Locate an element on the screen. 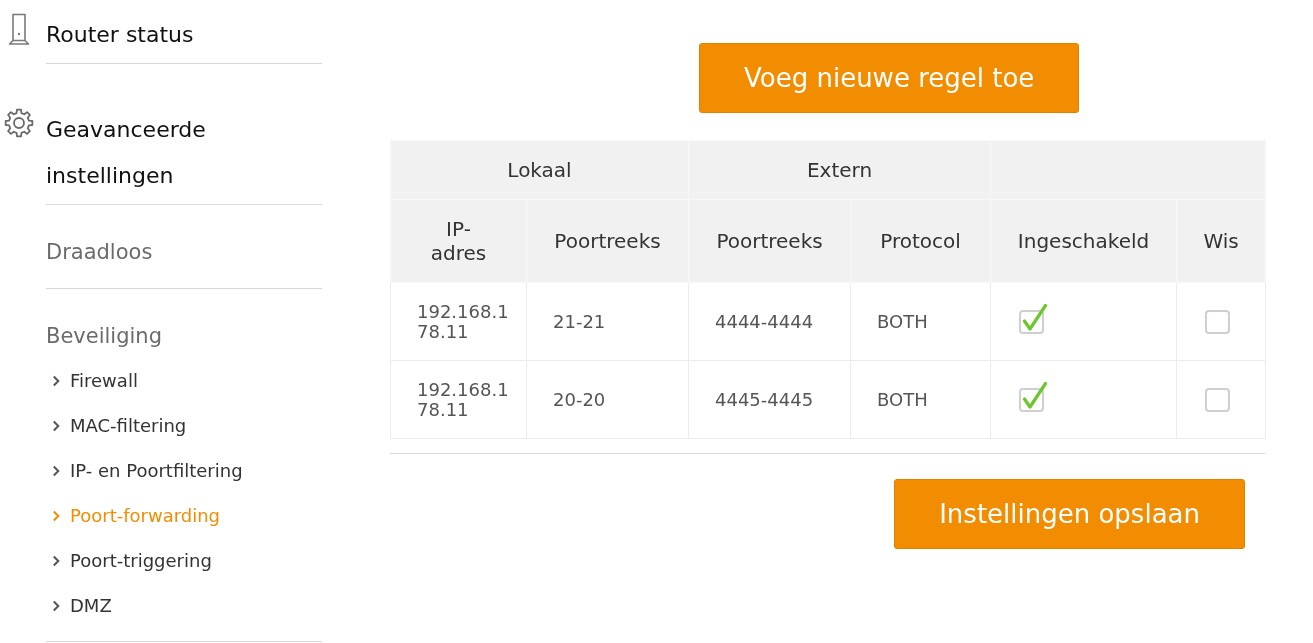 The width and height of the screenshot is (1313, 643). column-header: Ingeschakeld is located at coordinates (1083, 241).